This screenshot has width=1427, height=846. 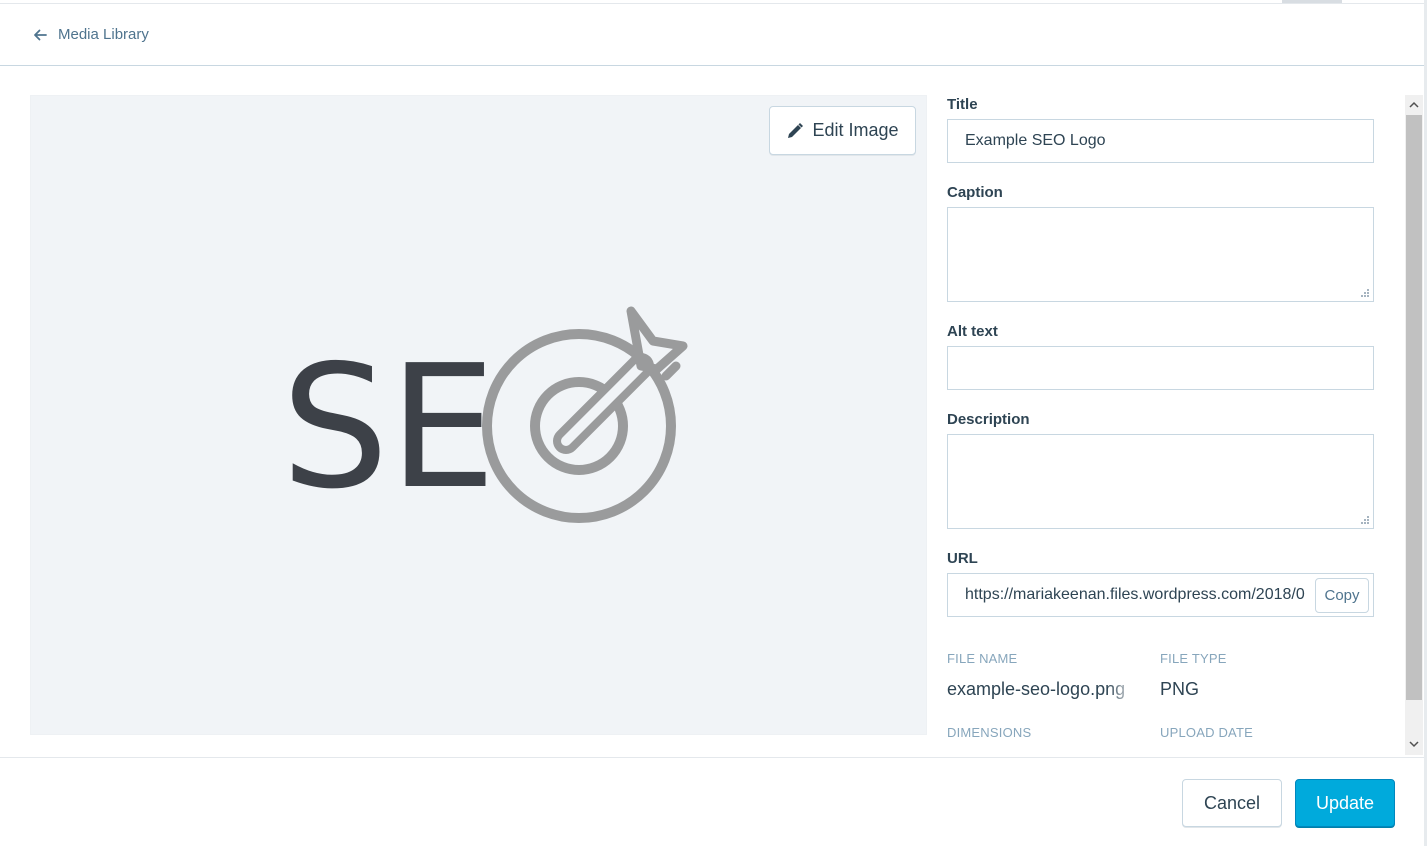 I want to click on chevron-up-icon, so click(x=1414, y=104).